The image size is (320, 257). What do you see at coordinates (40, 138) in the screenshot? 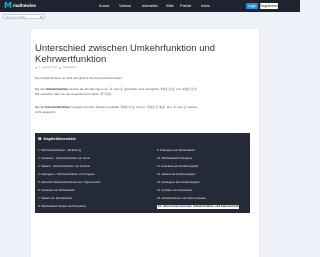
I see `book-icon` at bounding box center [40, 138].